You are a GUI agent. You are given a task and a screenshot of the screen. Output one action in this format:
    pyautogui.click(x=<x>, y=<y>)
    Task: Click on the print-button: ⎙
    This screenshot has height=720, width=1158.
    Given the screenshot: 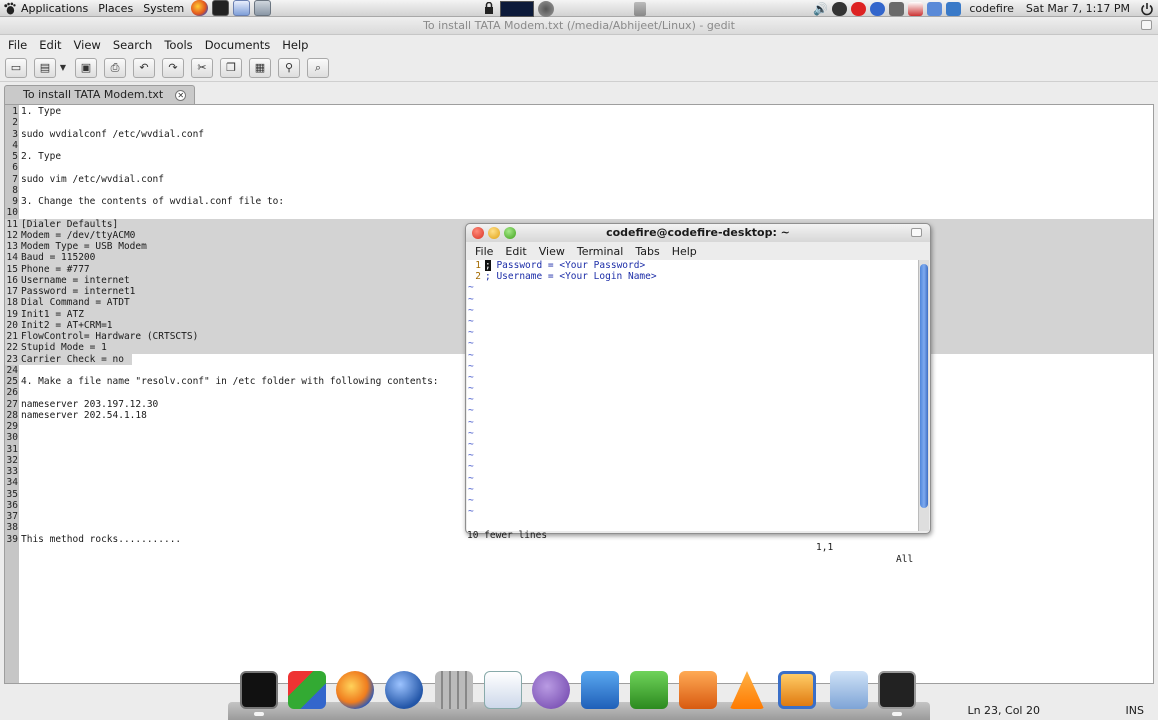 What is the action you would take?
    pyautogui.click(x=115, y=67)
    